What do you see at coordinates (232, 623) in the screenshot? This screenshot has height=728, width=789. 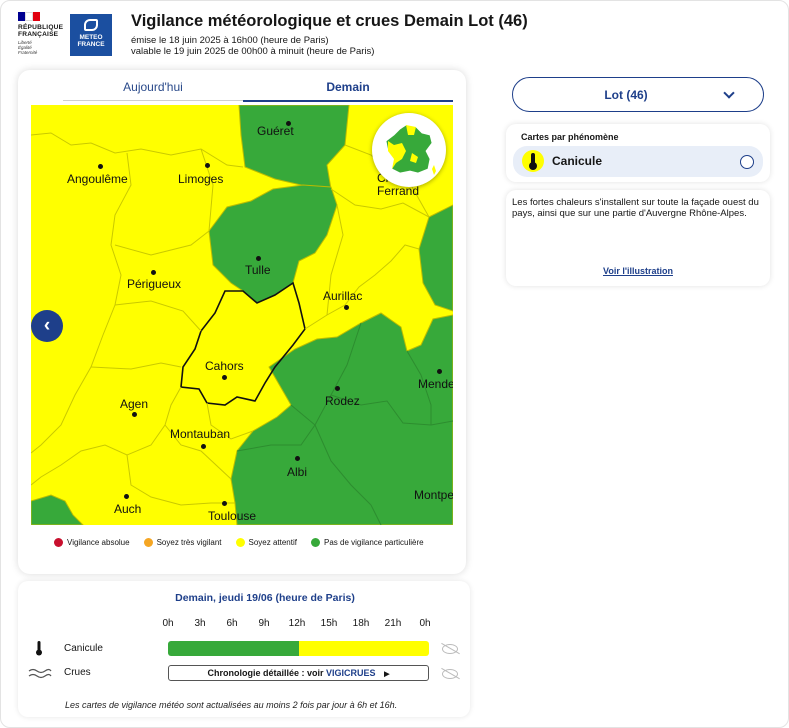 I see `hour-label: 6h` at bounding box center [232, 623].